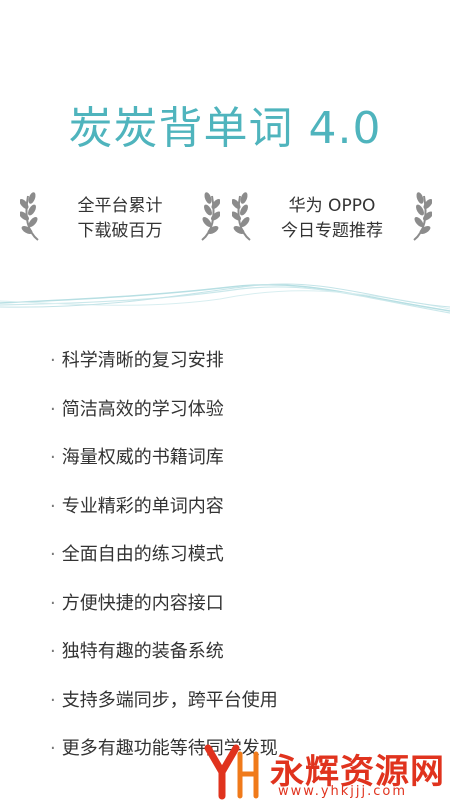  What do you see at coordinates (332, 231) in the screenshot?
I see `award-line2: 今日专题推荐` at bounding box center [332, 231].